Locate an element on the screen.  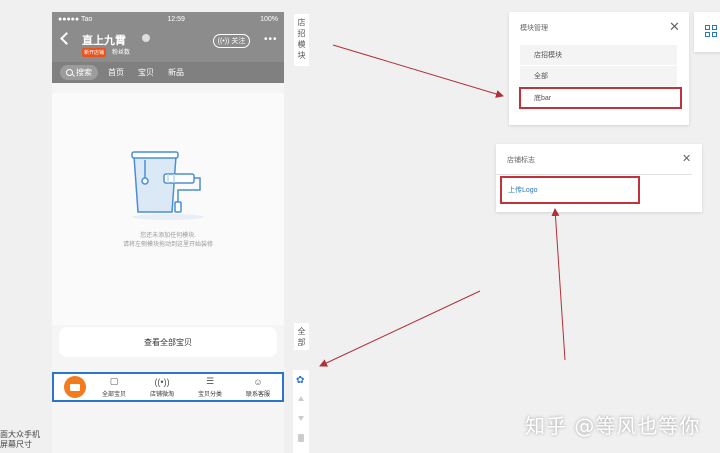
trash-icon is located at coordinates (301, 438).